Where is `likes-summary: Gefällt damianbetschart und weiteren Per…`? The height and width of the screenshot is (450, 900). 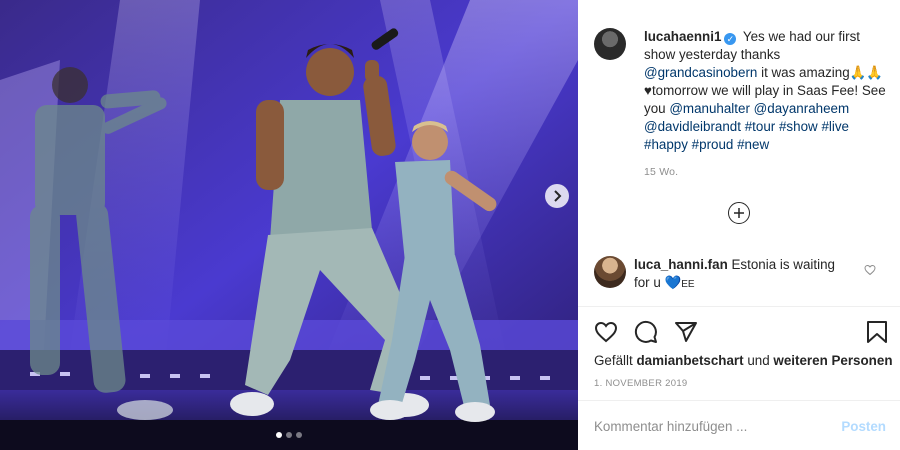
likes-summary: Gefällt damianbetschart und weiteren Per… is located at coordinates (743, 360).